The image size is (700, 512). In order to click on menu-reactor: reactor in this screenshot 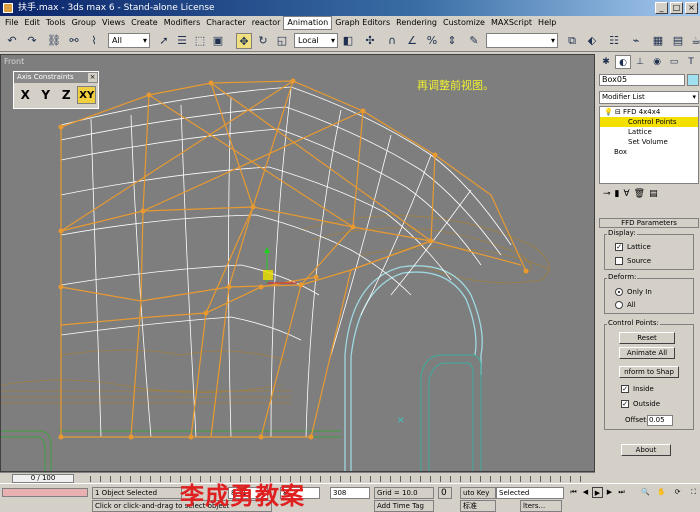, I will do `click(266, 23)`.